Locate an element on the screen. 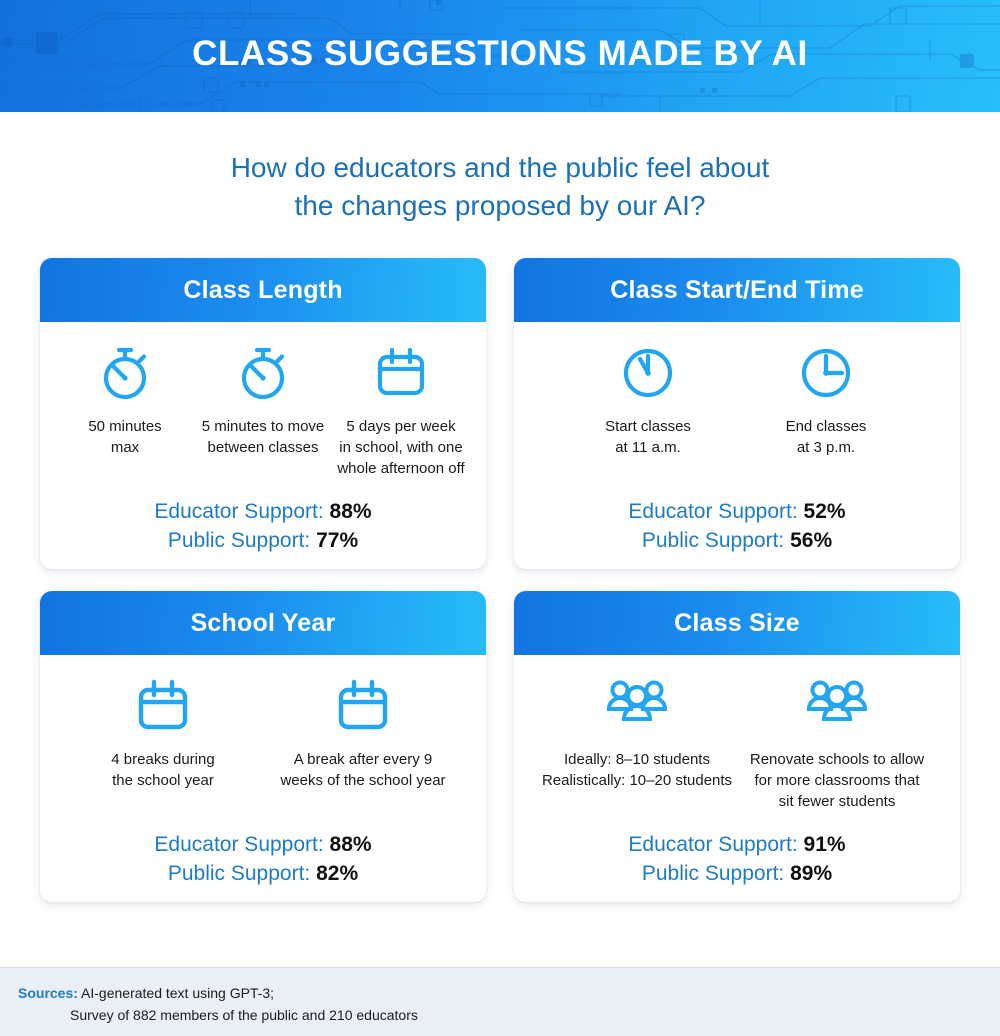  caption-line: Ideally: 8–10 students is located at coordinates (637, 759).